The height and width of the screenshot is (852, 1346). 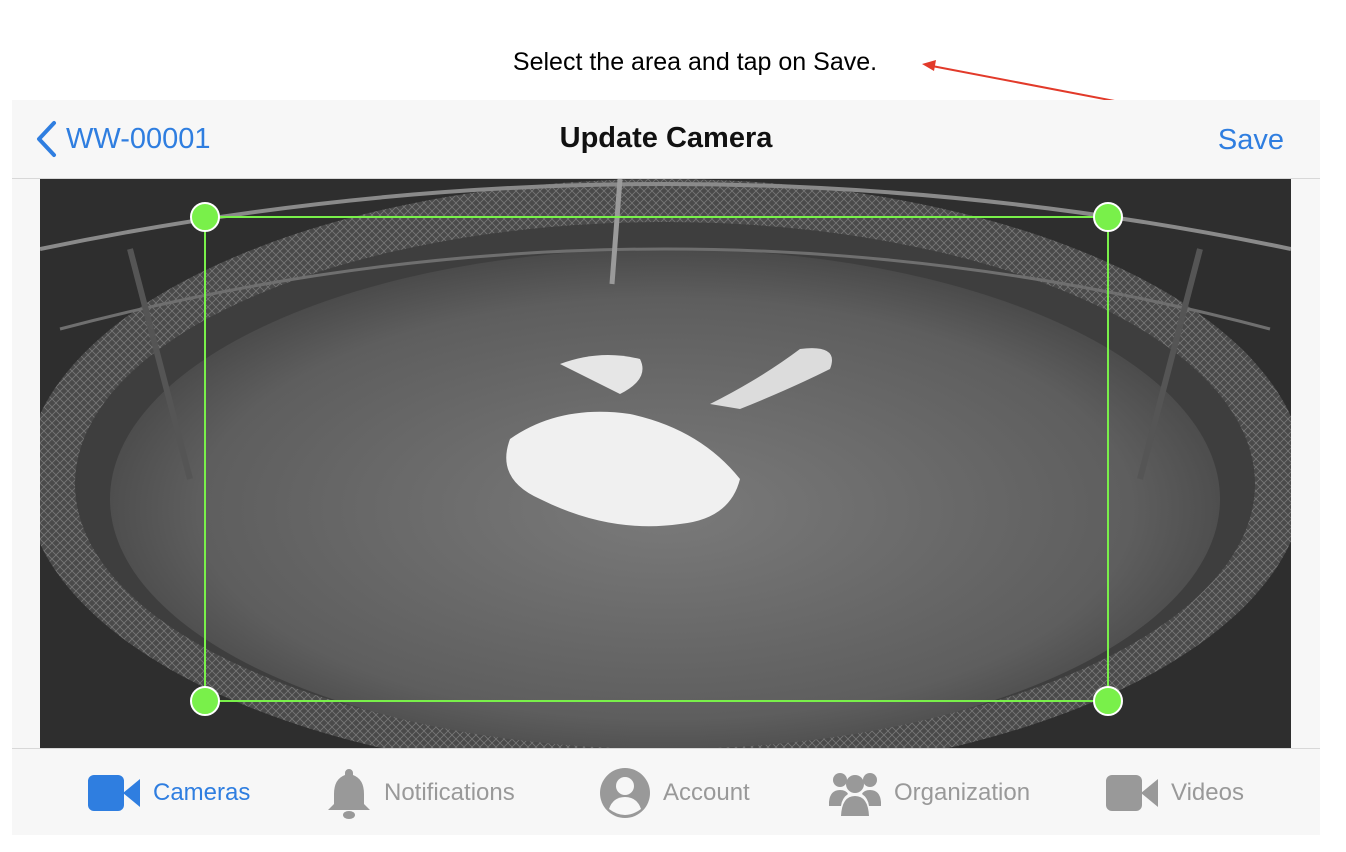 What do you see at coordinates (1108, 217) in the screenshot?
I see `selection-handle-top-right` at bounding box center [1108, 217].